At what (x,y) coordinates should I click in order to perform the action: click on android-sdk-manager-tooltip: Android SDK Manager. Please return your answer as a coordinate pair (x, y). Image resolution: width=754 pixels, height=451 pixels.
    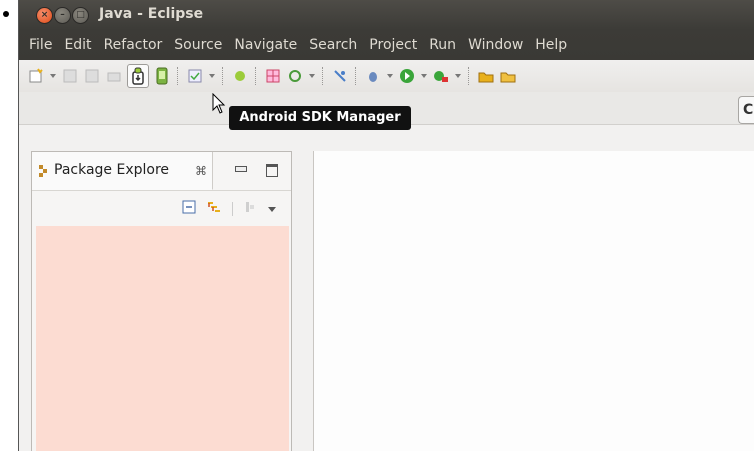
    Looking at the image, I should click on (320, 118).